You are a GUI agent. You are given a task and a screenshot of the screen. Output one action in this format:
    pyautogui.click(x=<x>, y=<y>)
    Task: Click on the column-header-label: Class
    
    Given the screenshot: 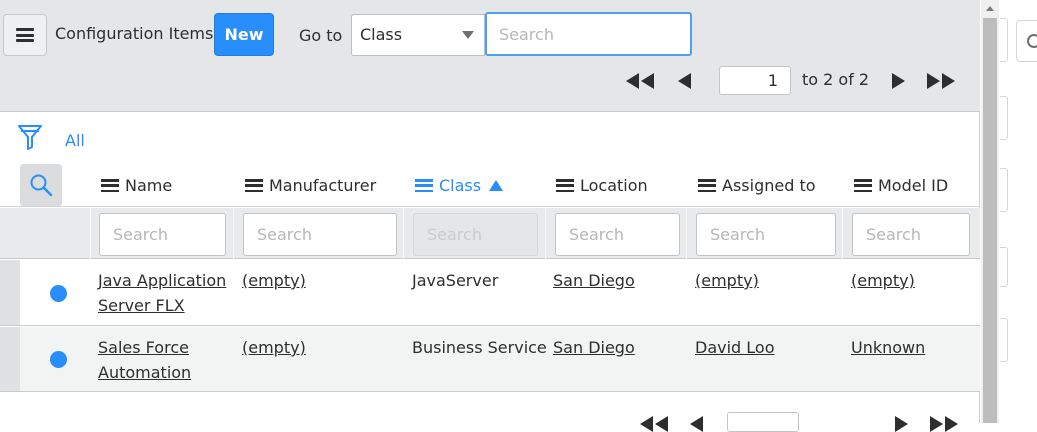 What is the action you would take?
    pyautogui.click(x=460, y=185)
    